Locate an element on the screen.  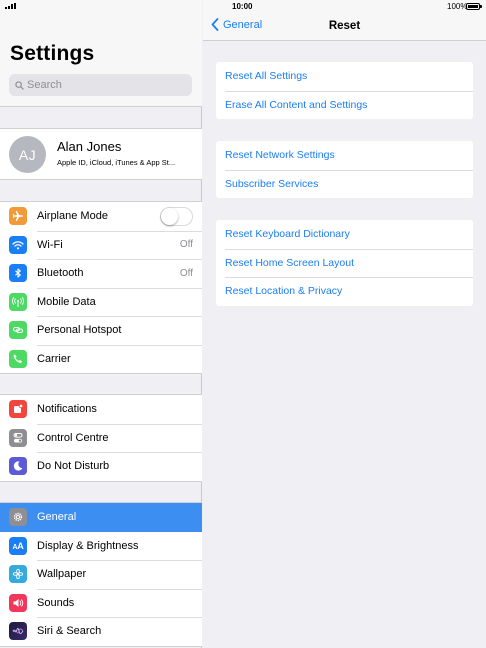
flower-icon is located at coordinates (18, 574).